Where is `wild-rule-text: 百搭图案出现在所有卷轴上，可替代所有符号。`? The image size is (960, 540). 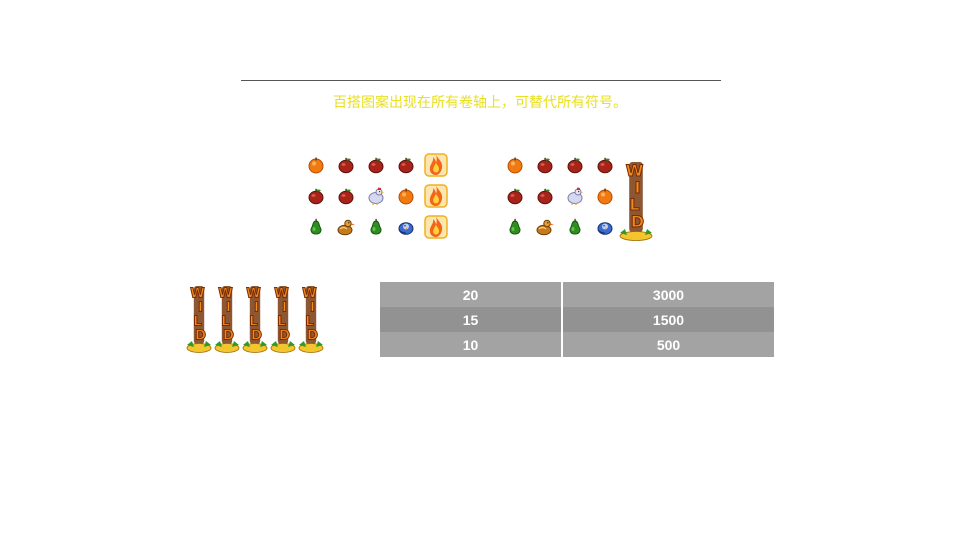
wild-rule-text: 百搭图案出现在所有卷轴上，可替代所有符号。 is located at coordinates (480, 103).